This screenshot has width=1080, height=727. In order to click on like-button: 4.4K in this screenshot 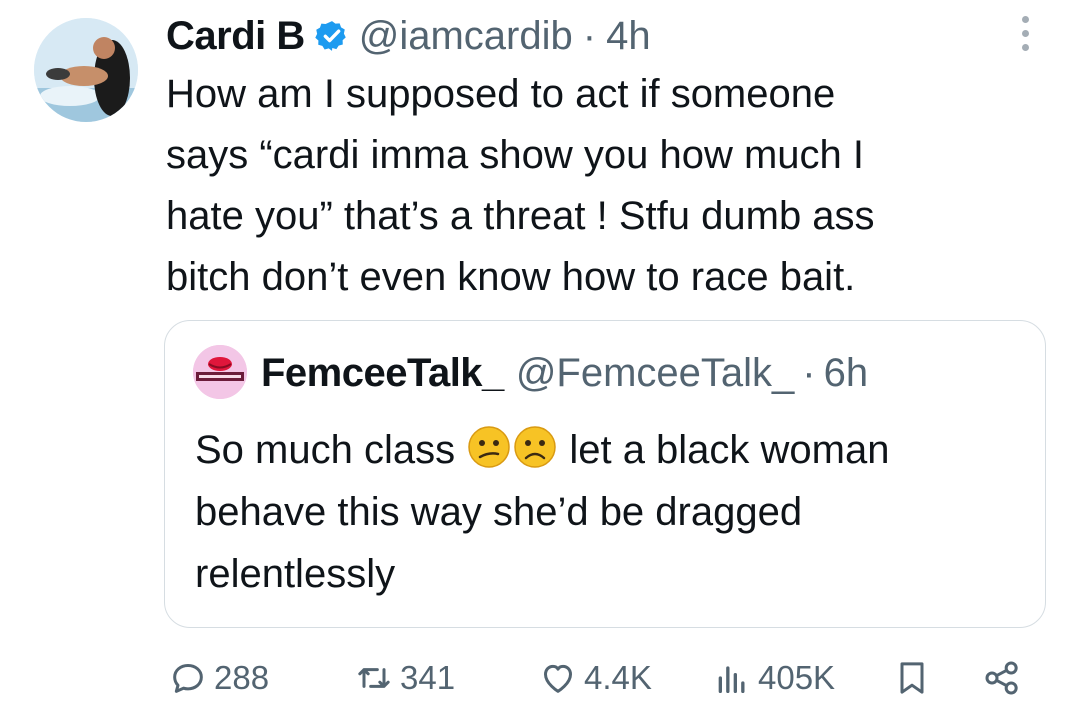, I will do `click(595, 678)`.